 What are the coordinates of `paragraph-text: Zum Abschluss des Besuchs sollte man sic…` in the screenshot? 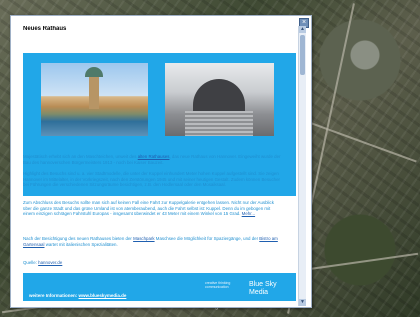 It's located at (148, 208).